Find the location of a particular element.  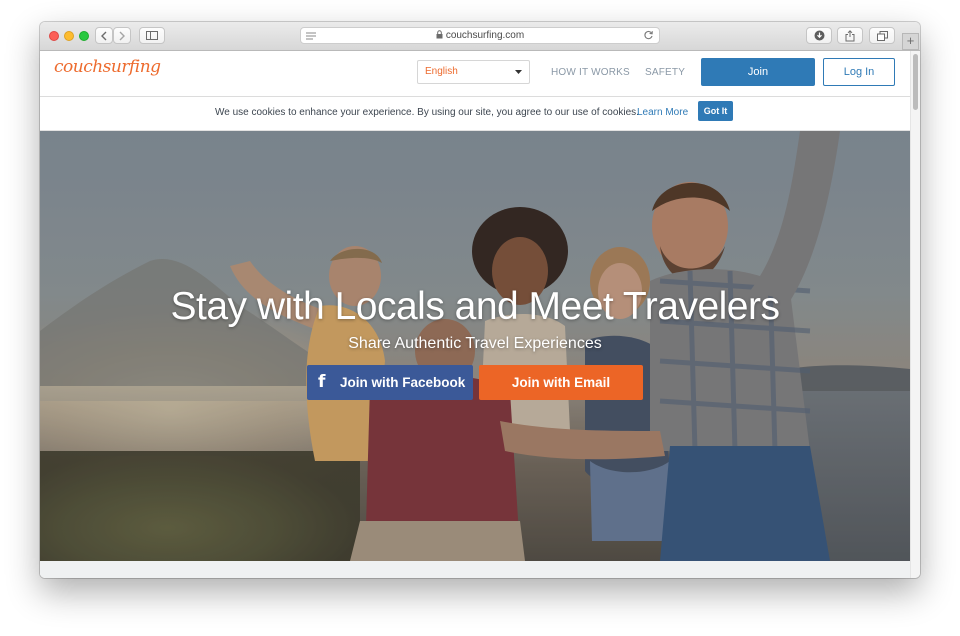

login-button: Log In is located at coordinates (859, 72).